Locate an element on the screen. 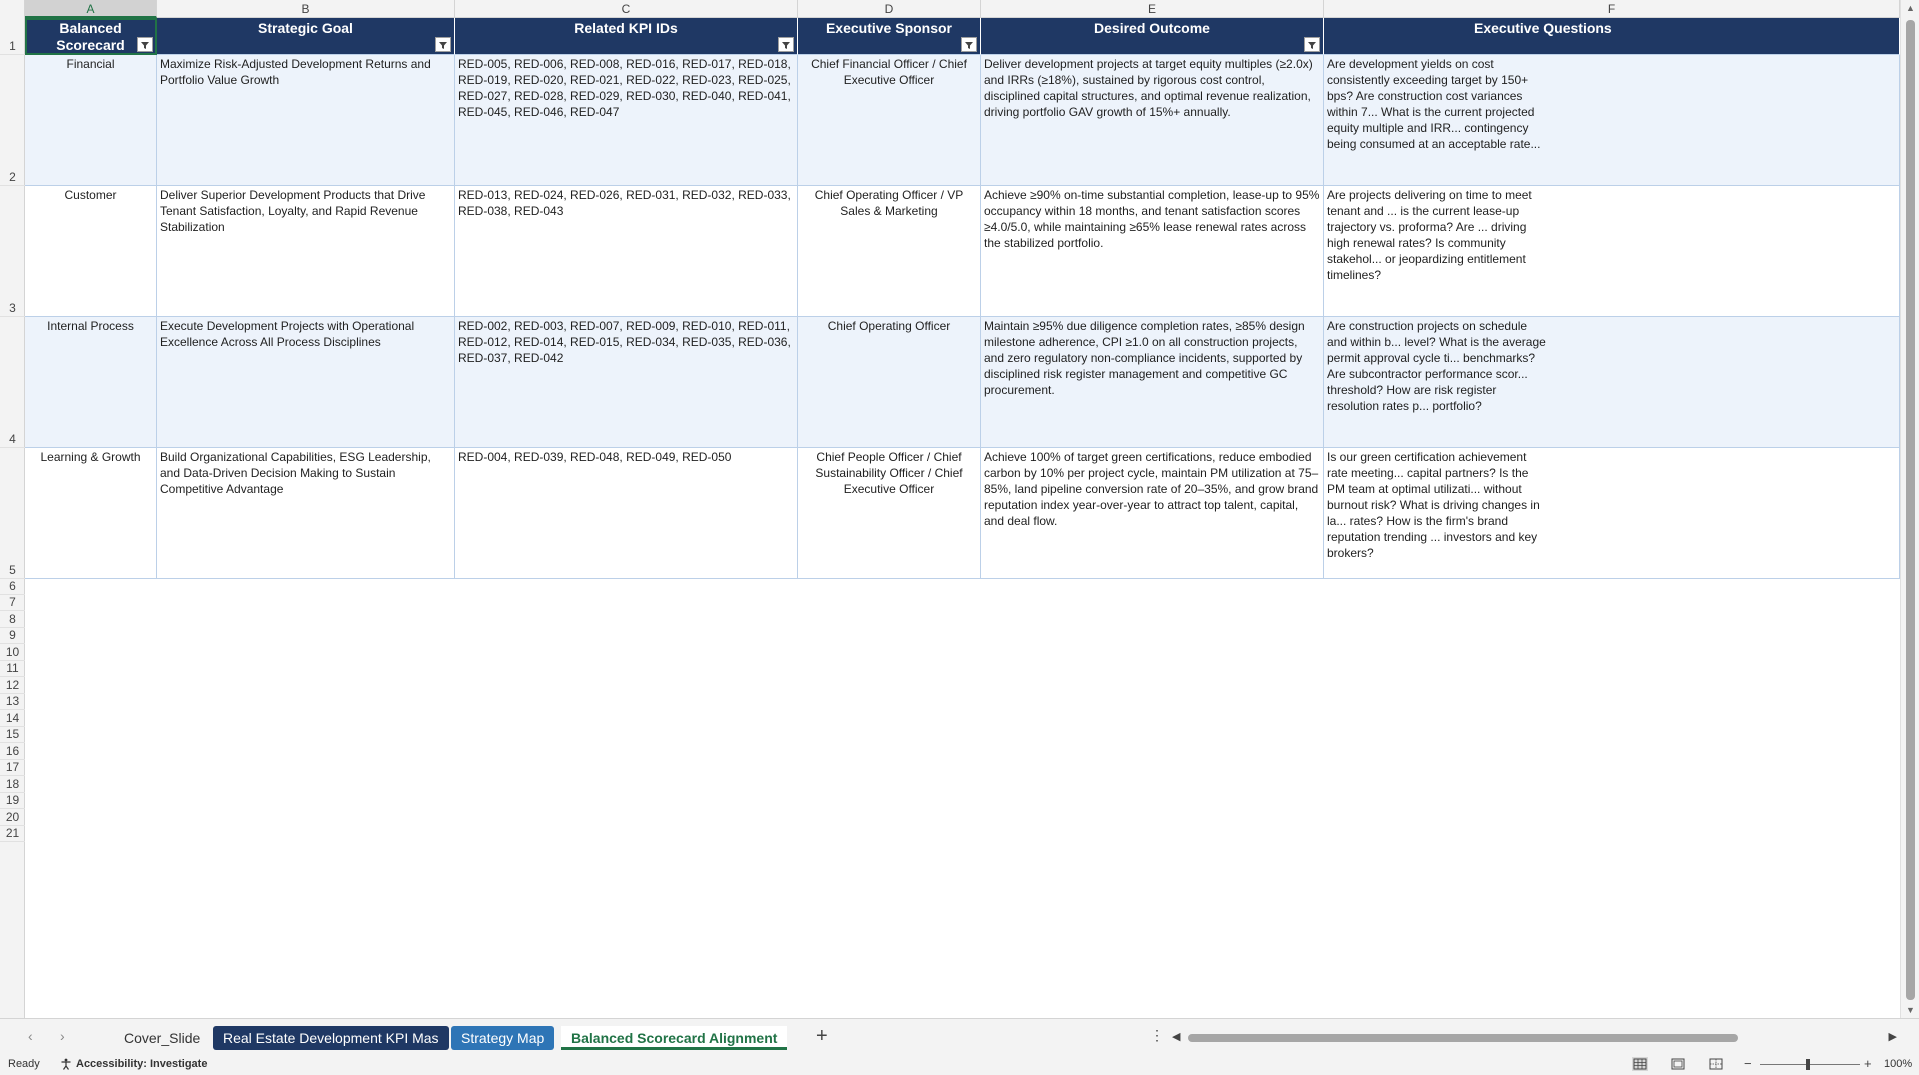 This screenshot has height=1075, width=1919. row-header-8: 8 is located at coordinates (12, 619).